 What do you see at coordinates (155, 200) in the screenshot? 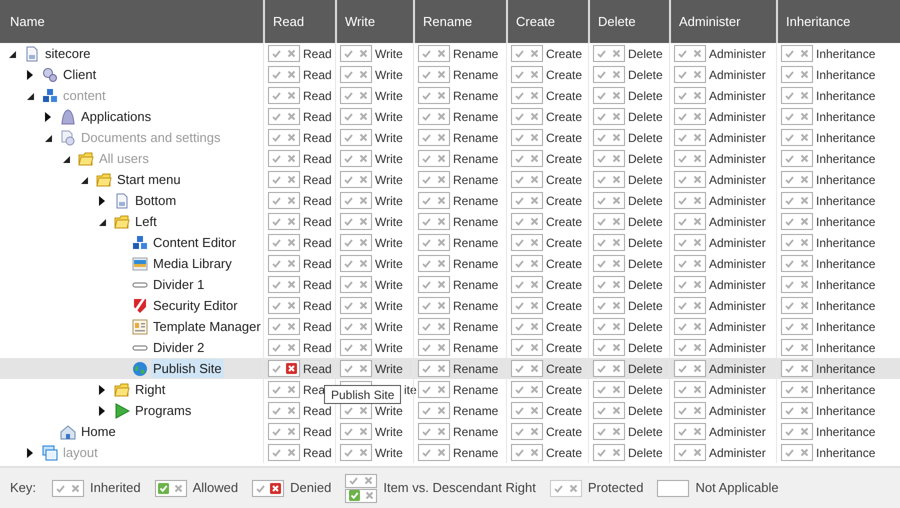
I see `tree-item: Bottom` at bounding box center [155, 200].